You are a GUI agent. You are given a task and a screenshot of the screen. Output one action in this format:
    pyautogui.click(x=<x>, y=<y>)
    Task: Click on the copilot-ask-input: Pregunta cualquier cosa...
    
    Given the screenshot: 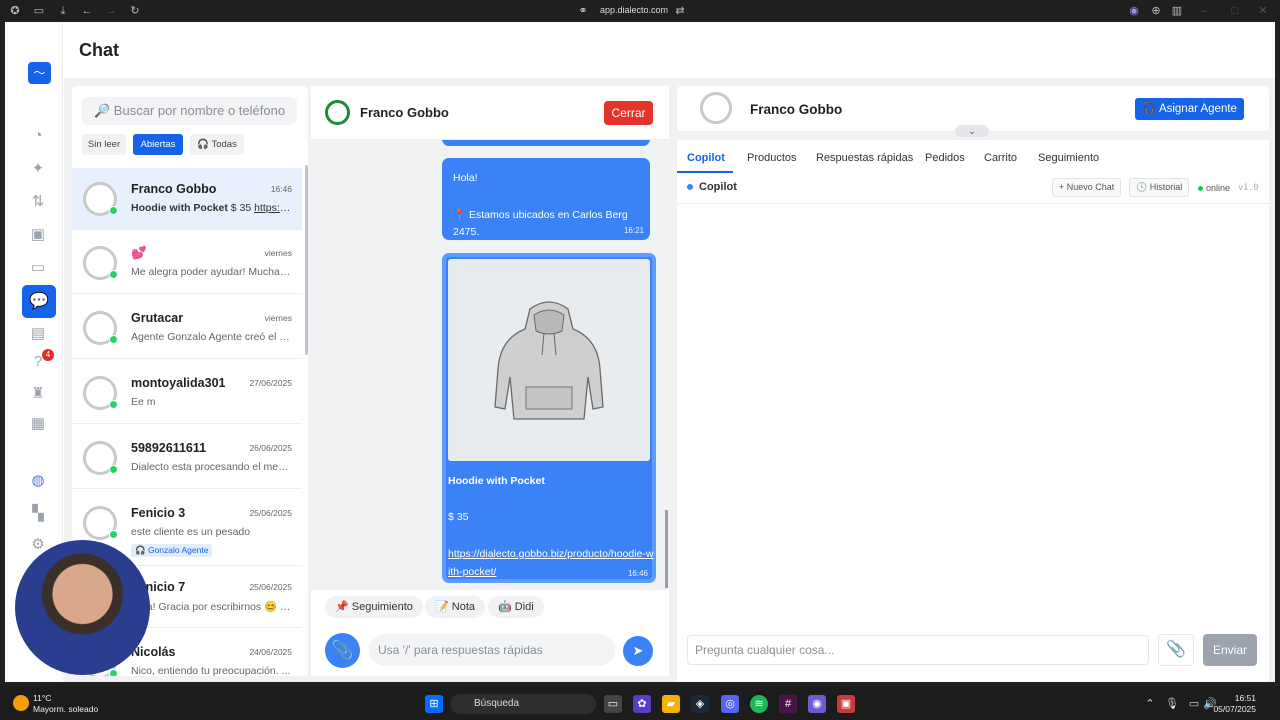 What is the action you would take?
    pyautogui.click(x=918, y=650)
    